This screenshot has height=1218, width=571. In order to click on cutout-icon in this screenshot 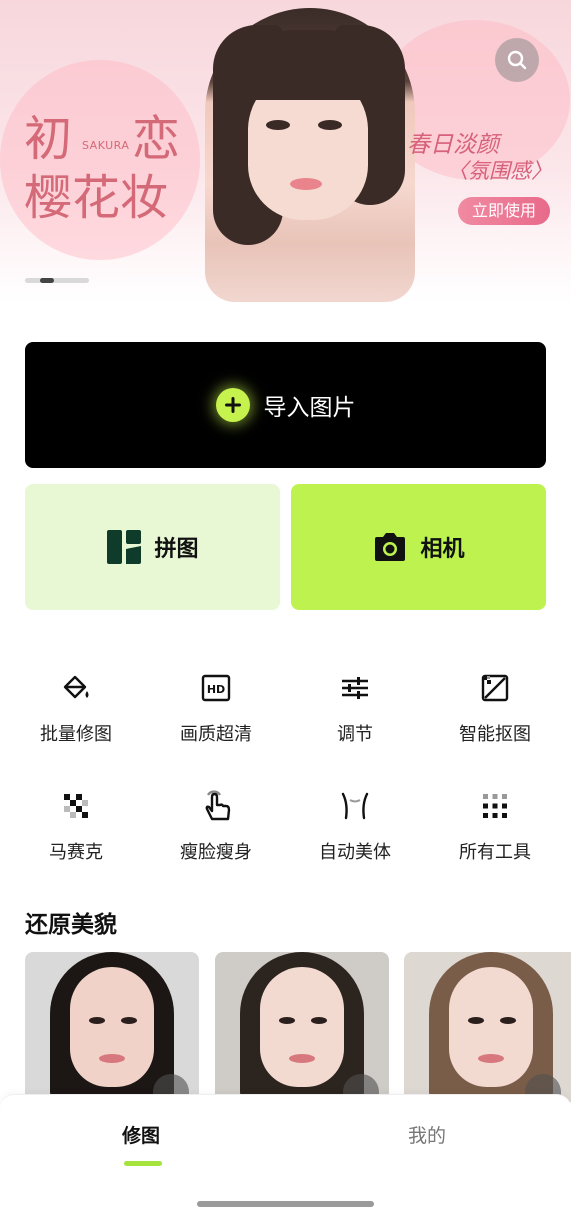, I will do `click(495, 688)`.